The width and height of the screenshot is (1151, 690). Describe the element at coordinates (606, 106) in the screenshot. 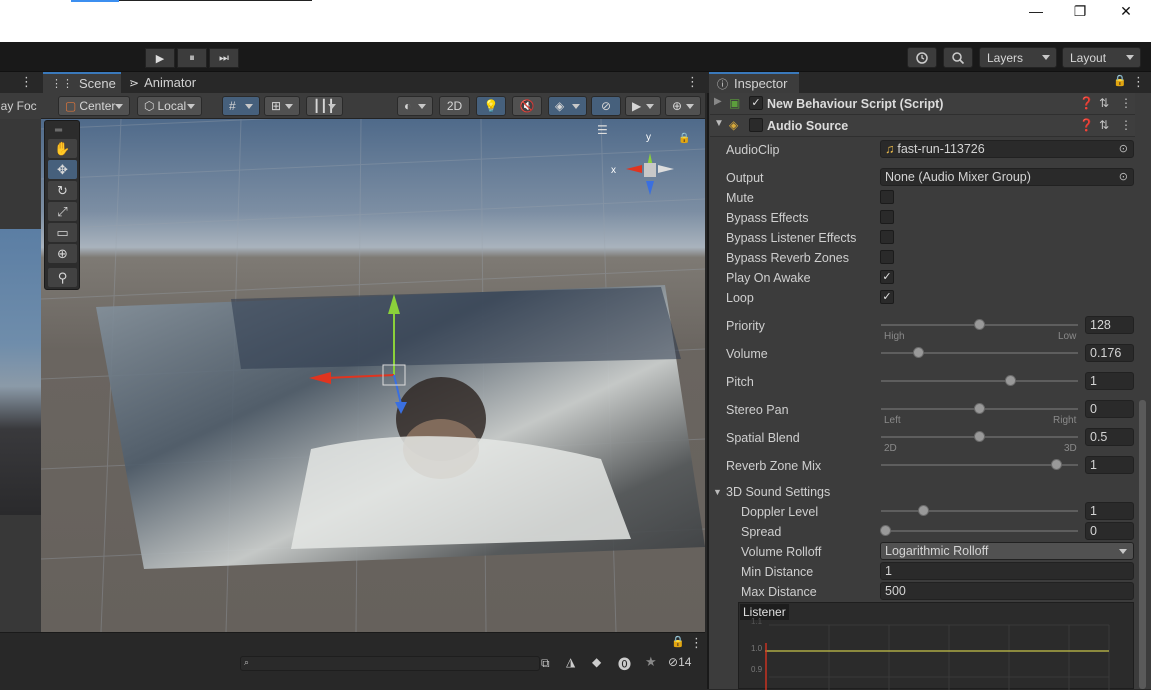

I see `hidden-objects-toggle: ⊘` at that location.